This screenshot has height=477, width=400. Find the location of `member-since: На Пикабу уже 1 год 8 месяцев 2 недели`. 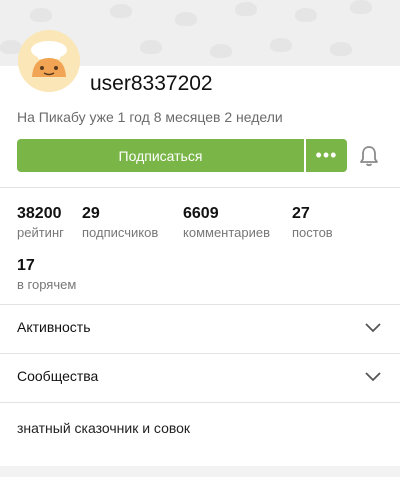

member-since: На Пикабу уже 1 год 8 месяцев 2 недели is located at coordinates (150, 117).